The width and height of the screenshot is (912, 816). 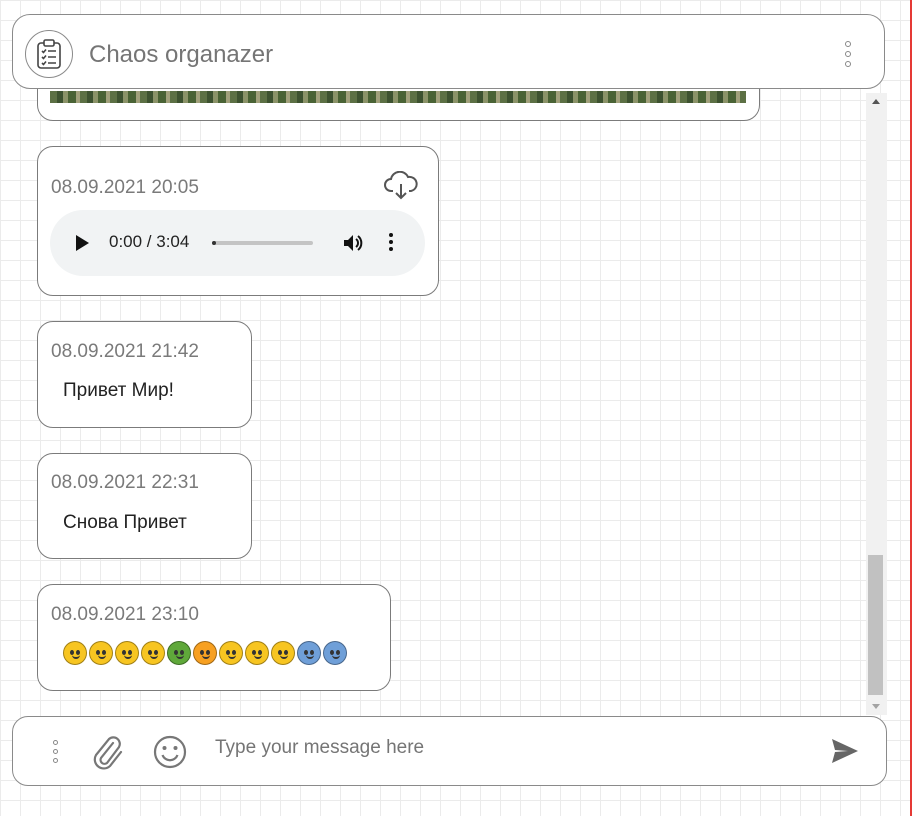 What do you see at coordinates (101, 653) in the screenshot?
I see `confused-face-emoji-icon` at bounding box center [101, 653].